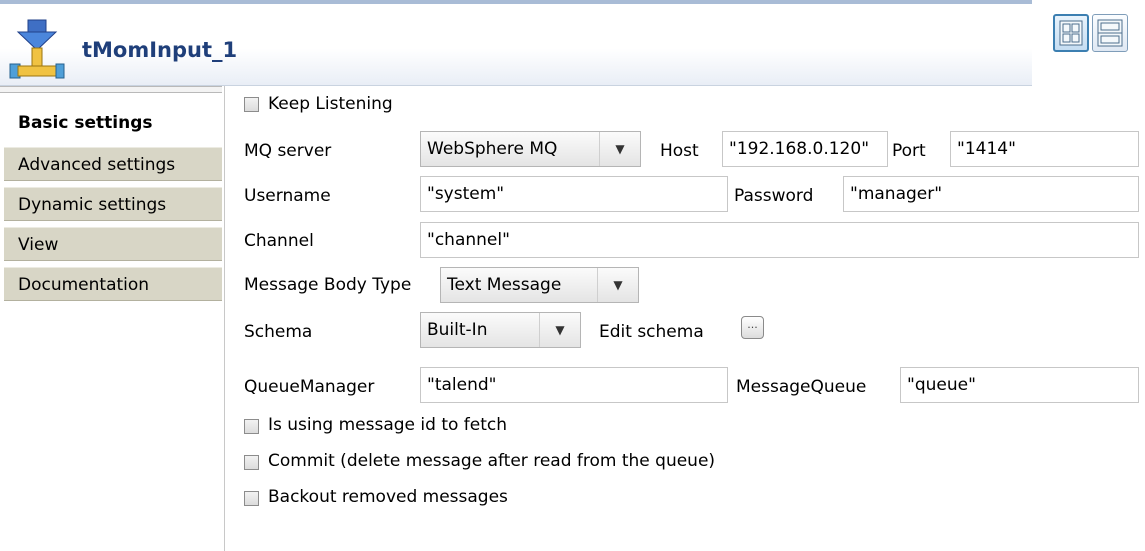 This screenshot has width=1145, height=551. What do you see at coordinates (330, 104) in the screenshot?
I see `keep-listening-label: Keep Listening` at bounding box center [330, 104].